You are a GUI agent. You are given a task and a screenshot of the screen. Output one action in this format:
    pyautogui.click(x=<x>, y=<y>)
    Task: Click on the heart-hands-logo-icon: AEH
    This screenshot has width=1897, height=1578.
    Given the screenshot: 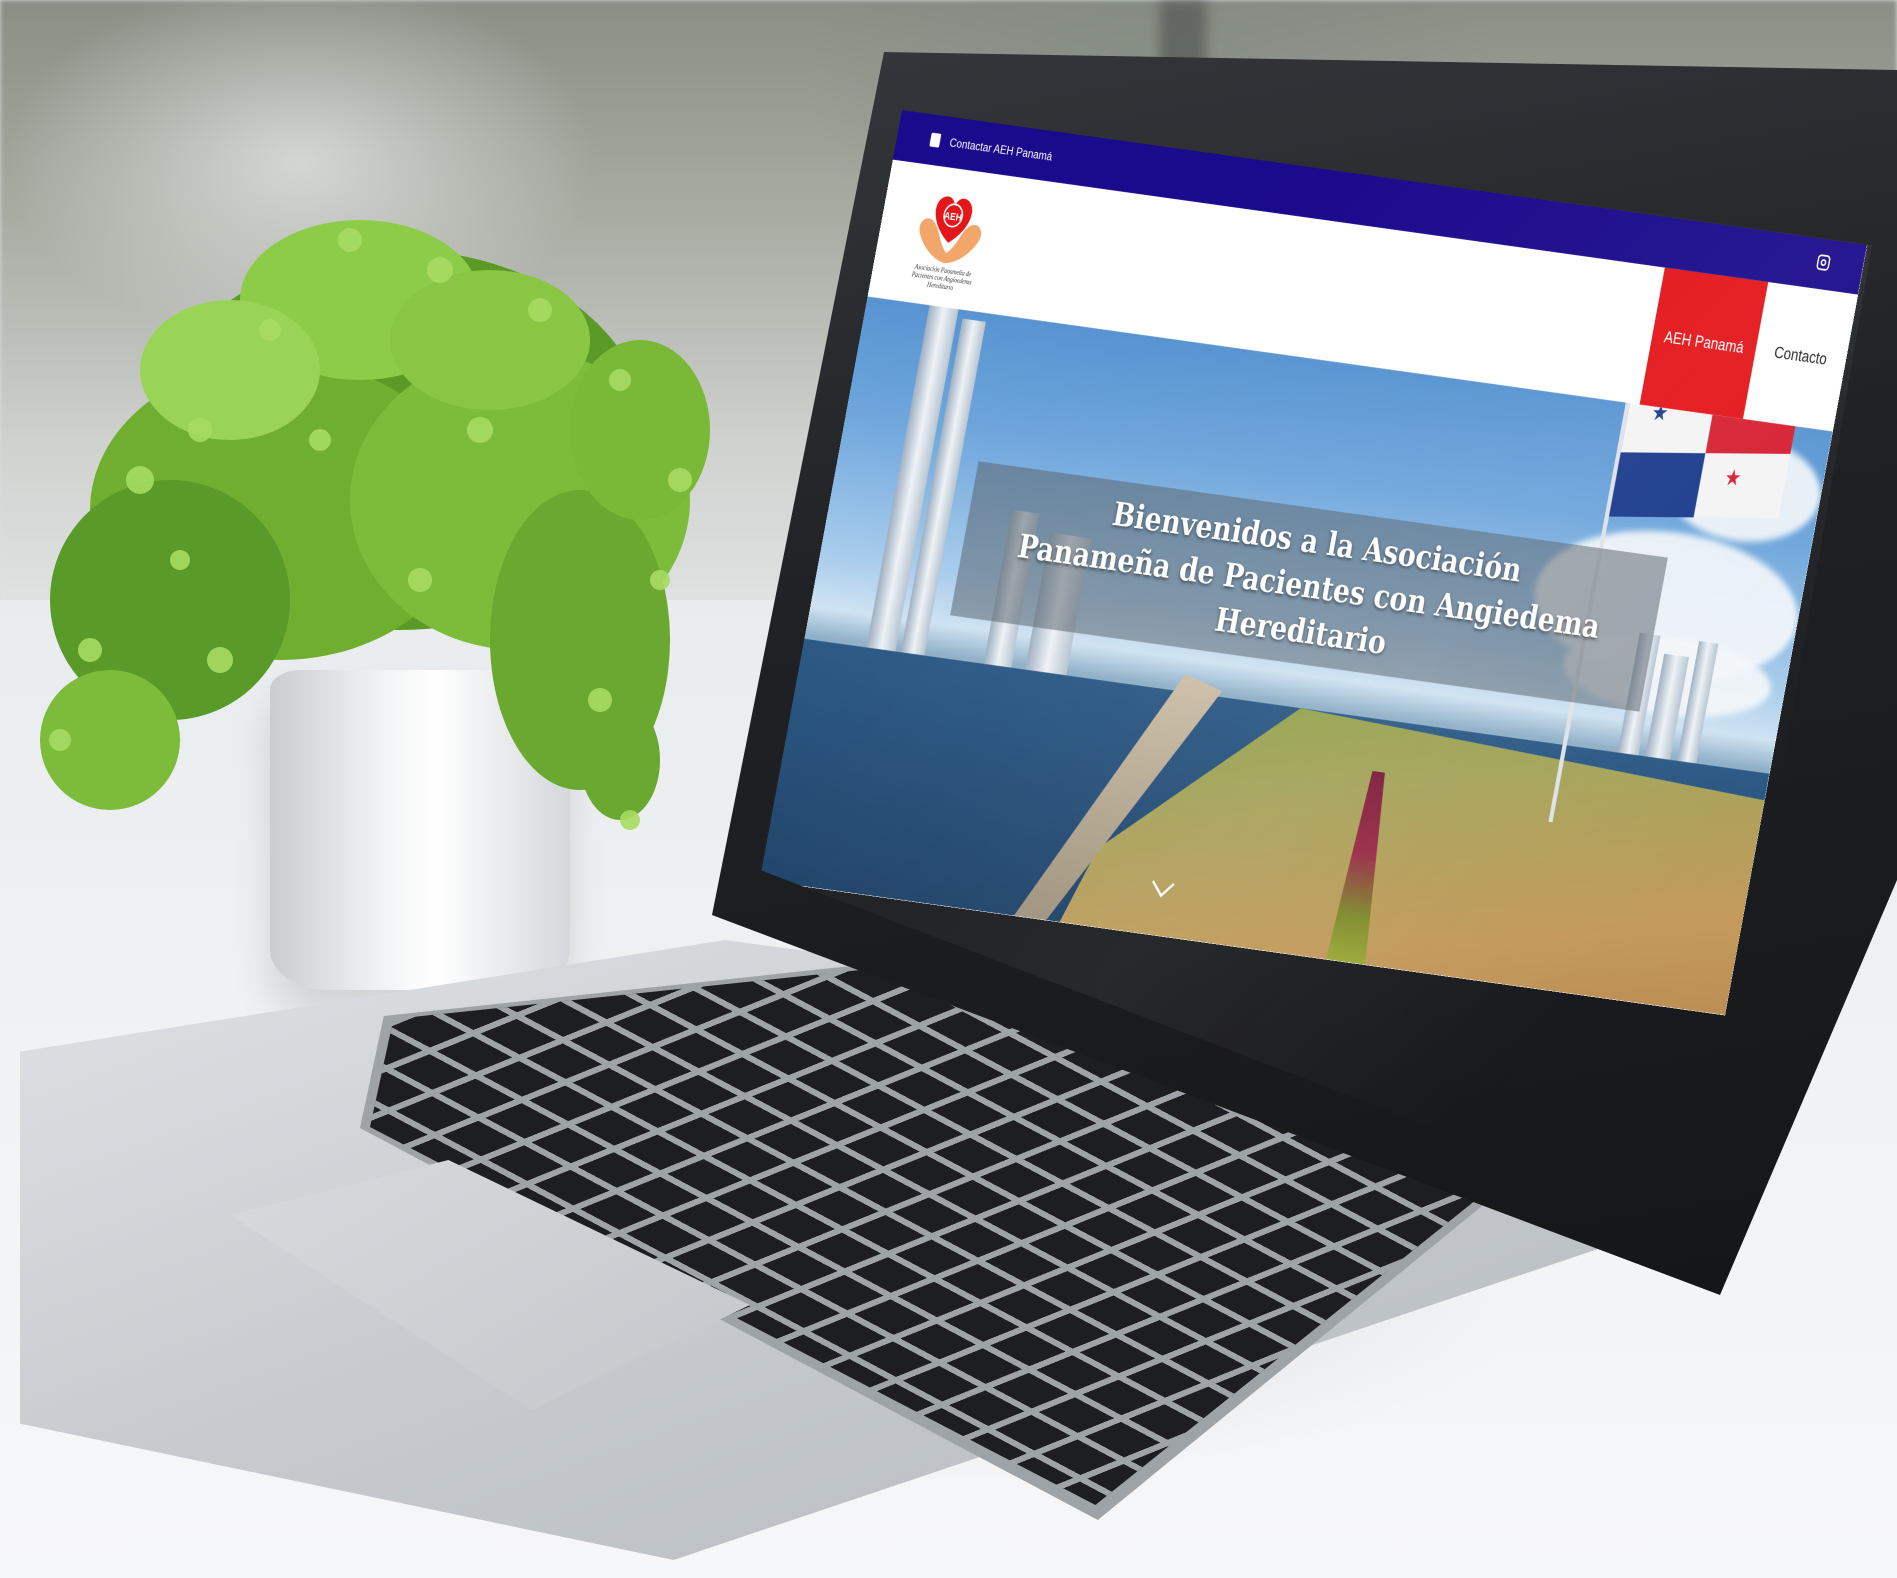 What is the action you would take?
    pyautogui.click(x=950, y=230)
    